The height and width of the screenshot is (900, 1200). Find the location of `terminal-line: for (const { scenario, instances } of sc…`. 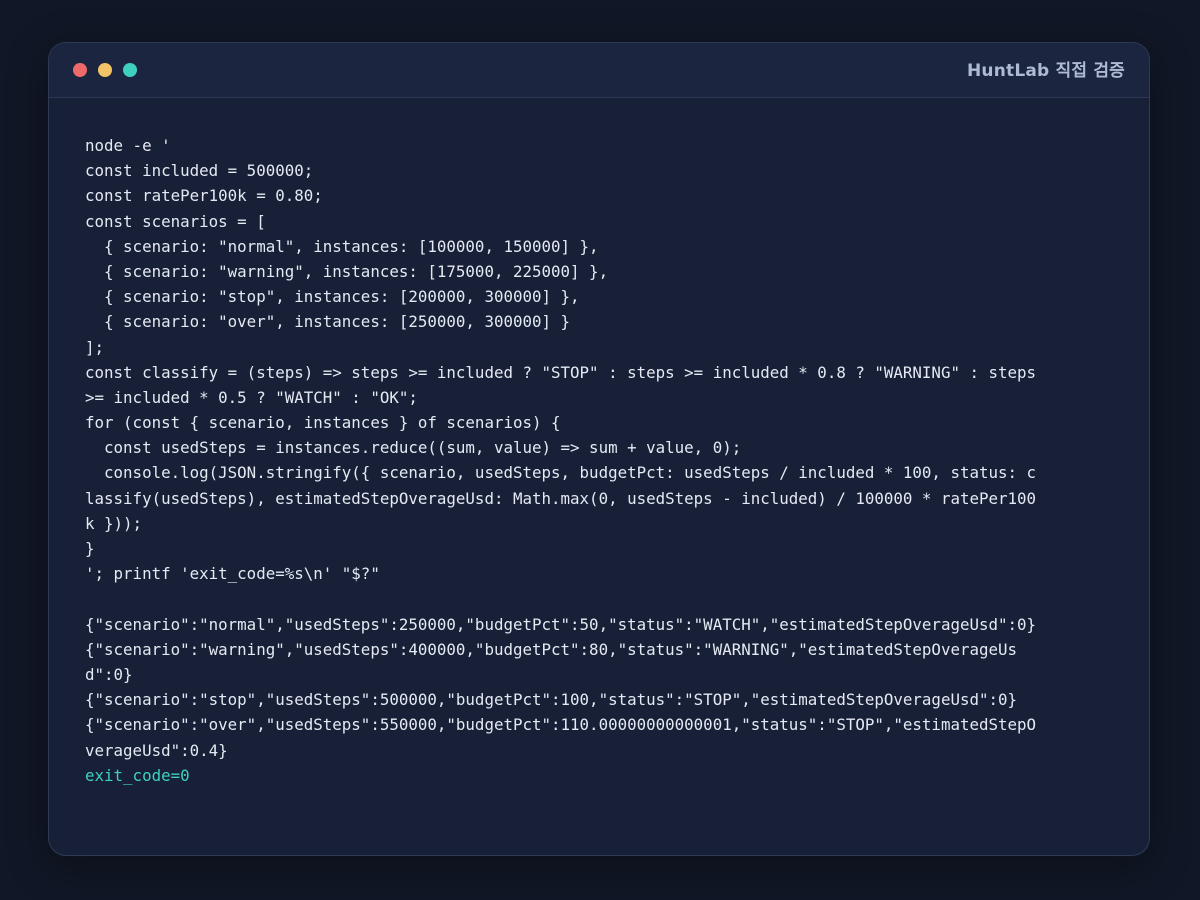

terminal-line: for (const { scenario, instances } of sc… is located at coordinates (323, 423).